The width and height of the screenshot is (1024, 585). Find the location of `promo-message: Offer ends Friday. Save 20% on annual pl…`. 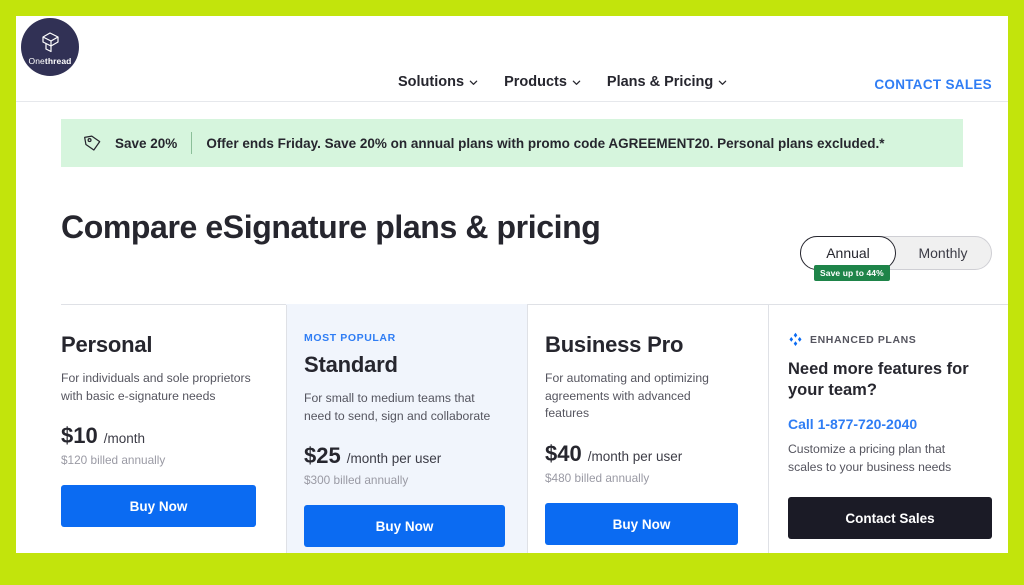

promo-message: Offer ends Friday. Save 20% on annual pl… is located at coordinates (545, 143).